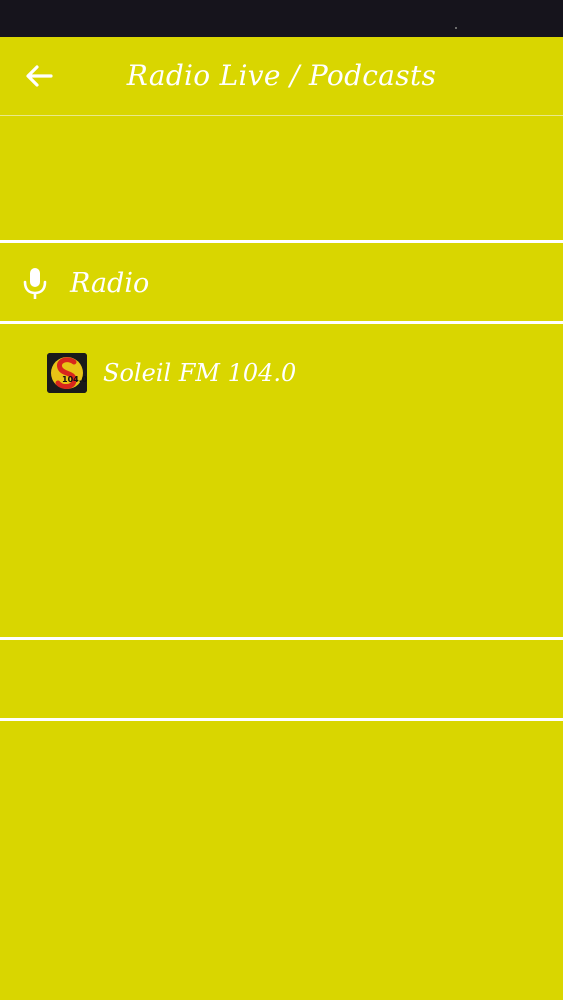 The width and height of the screenshot is (563, 1000). What do you see at coordinates (67, 373) in the screenshot?
I see `soleil-fm-logo: 104.0` at bounding box center [67, 373].